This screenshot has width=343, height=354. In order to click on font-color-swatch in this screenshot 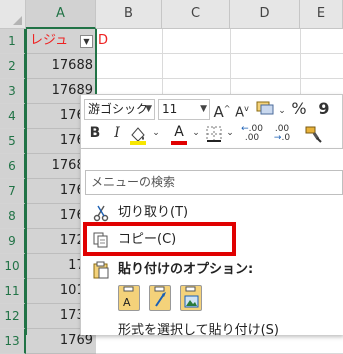, I will do `click(179, 143)`.